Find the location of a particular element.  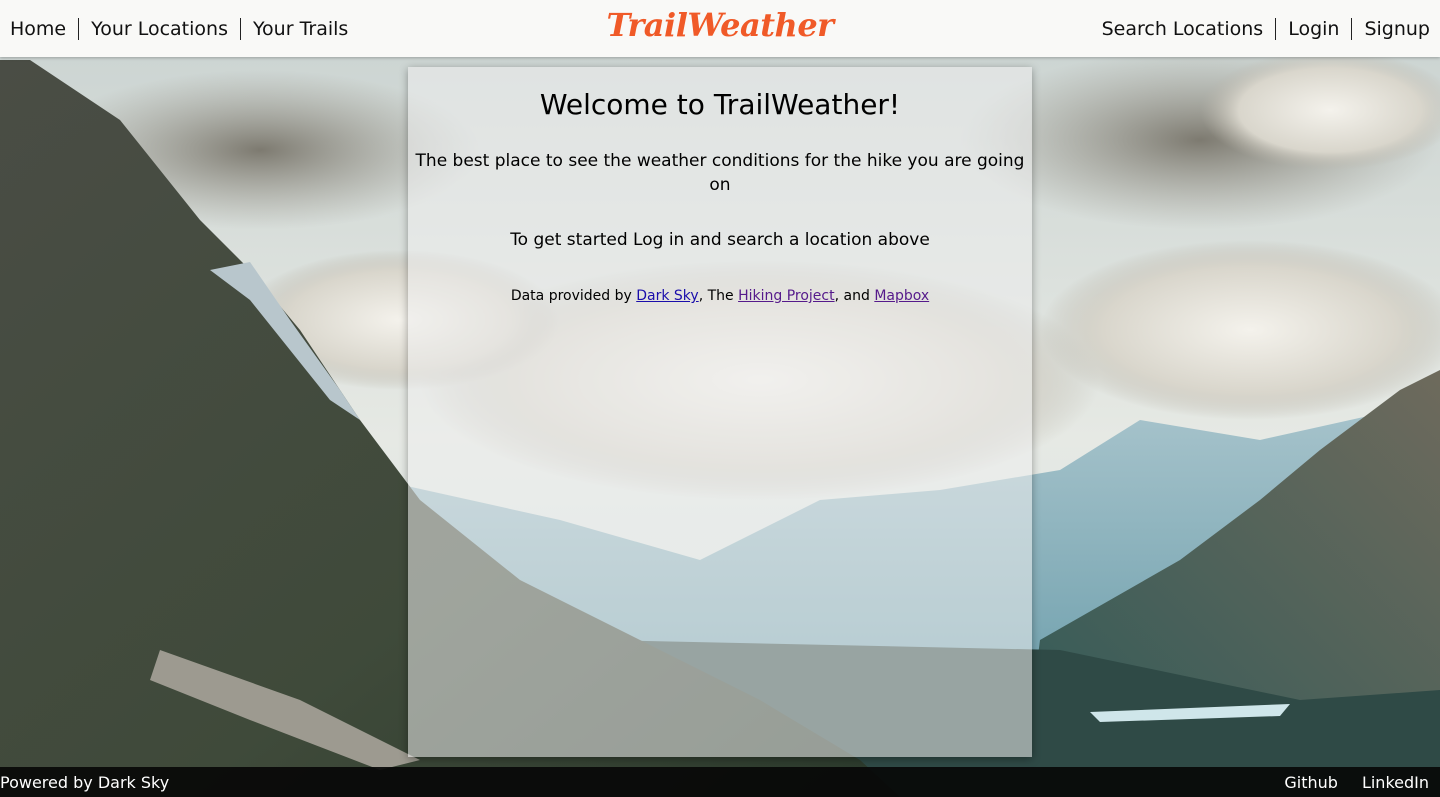

nav-left-group: Home Your Locations Your Trails is located at coordinates (179, 28).